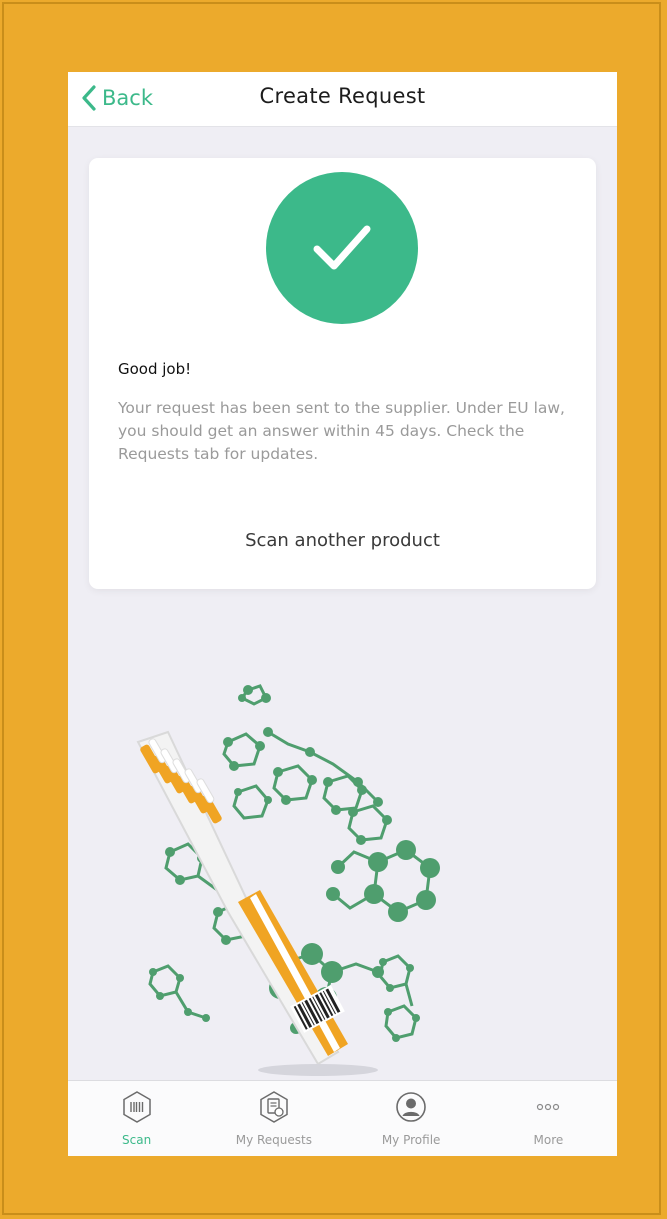  Describe the element at coordinates (273, 1140) in the screenshot. I see `tab-label: My Requests` at that location.